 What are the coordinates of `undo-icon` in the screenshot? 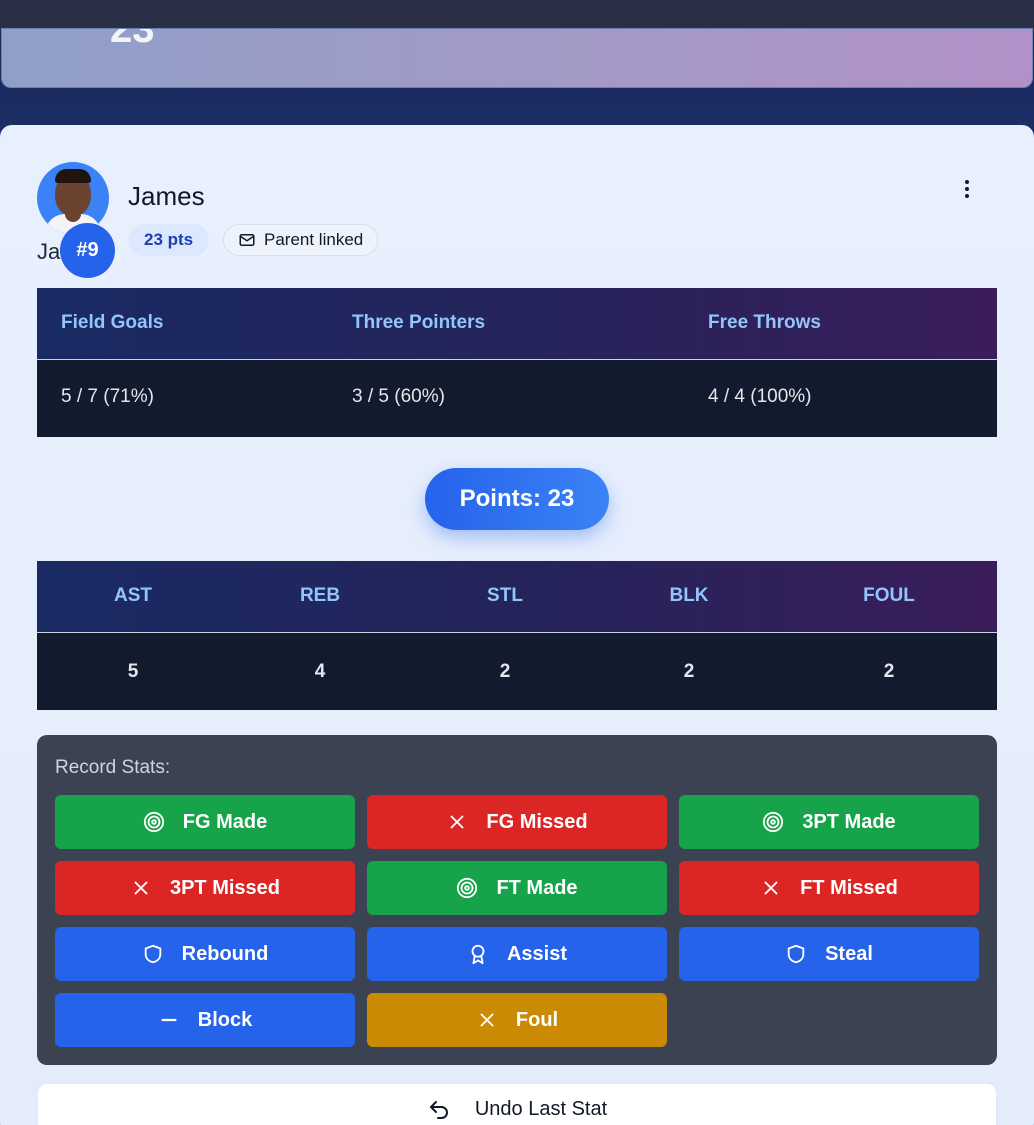 It's located at (438, 1110).